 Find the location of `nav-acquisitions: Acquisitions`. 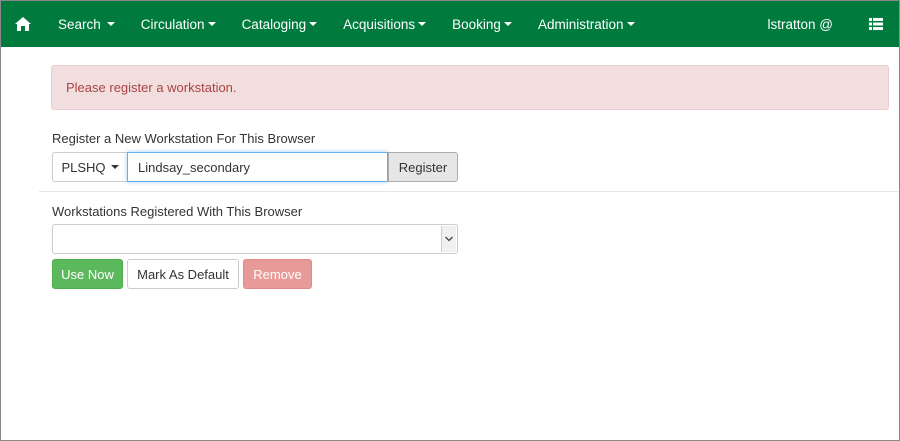

nav-acquisitions: Acquisitions is located at coordinates (384, 24).